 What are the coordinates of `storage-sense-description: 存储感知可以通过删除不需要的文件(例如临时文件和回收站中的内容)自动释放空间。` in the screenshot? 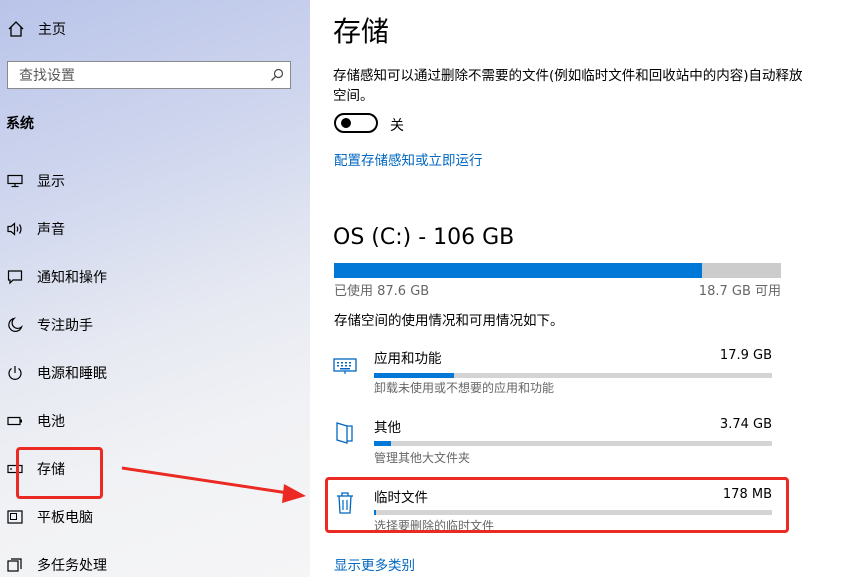 It's located at (568, 86).